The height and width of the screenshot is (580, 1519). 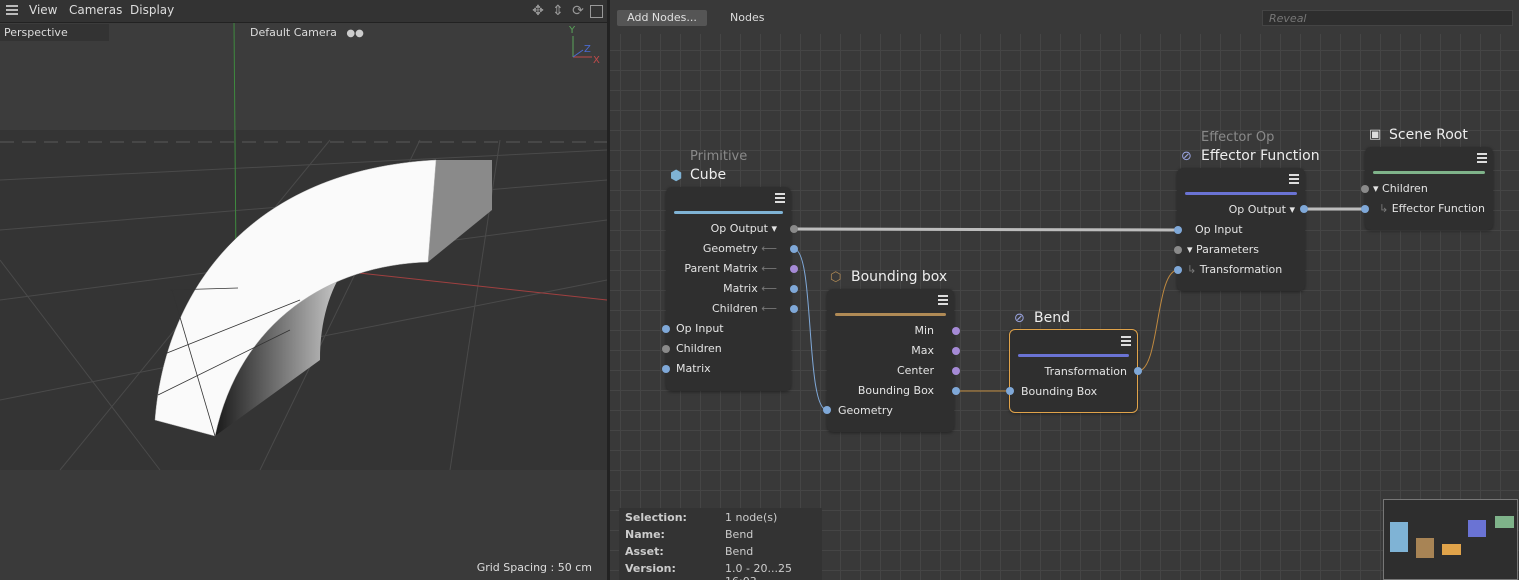 What do you see at coordinates (915, 370) in the screenshot?
I see `port-center: Center` at bounding box center [915, 370].